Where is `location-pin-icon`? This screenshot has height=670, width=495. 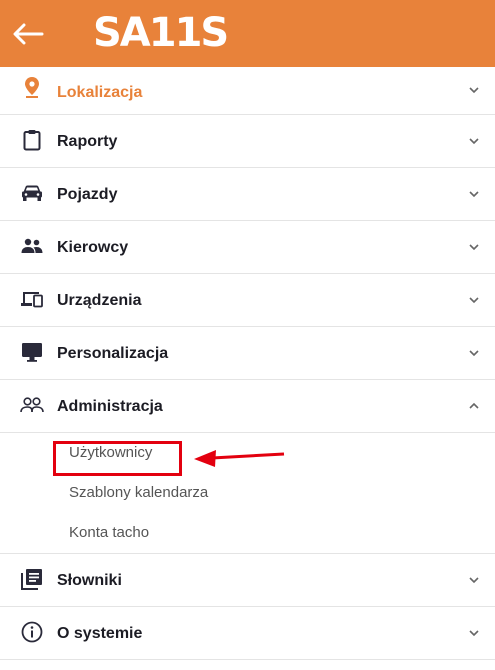
location-pin-icon is located at coordinates (32, 87).